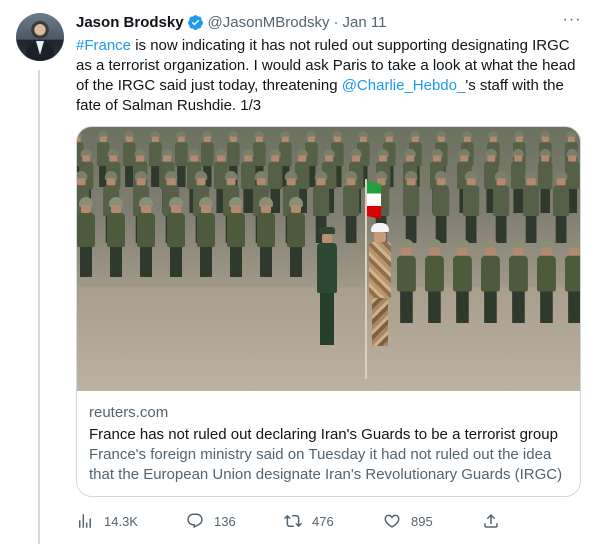 This screenshot has height=544, width=598. Describe the element at coordinates (422, 521) in the screenshot. I see `likes-count: 895` at that location.